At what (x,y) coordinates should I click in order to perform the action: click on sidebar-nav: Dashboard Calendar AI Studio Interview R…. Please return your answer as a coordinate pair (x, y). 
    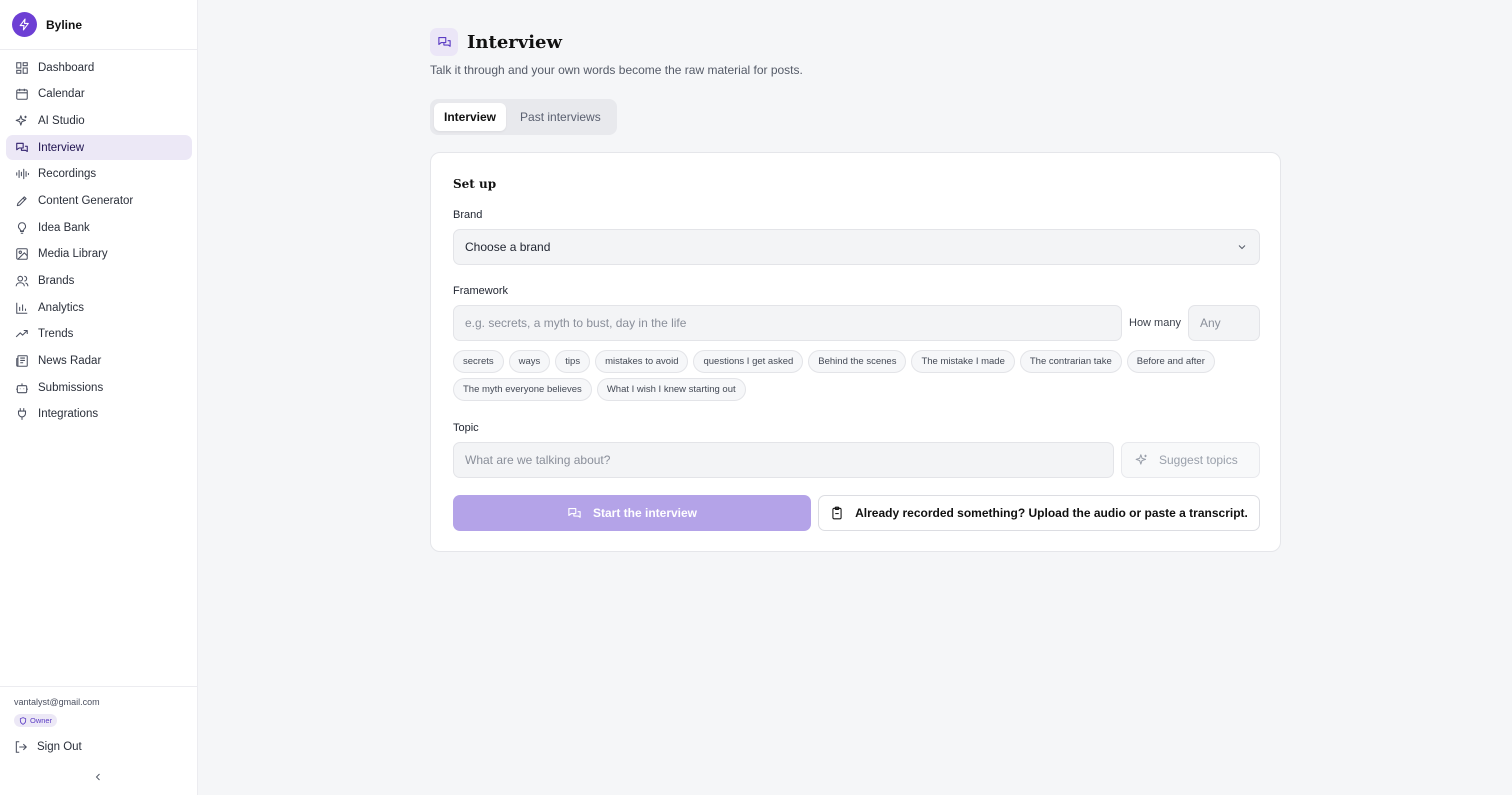
    Looking at the image, I should click on (99, 242).